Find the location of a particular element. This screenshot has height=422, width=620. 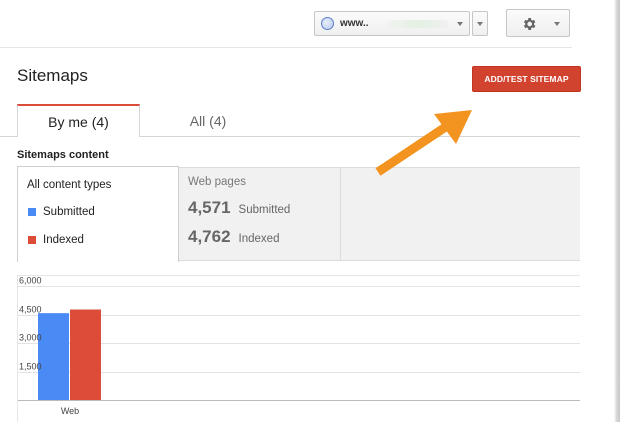

gear-icon is located at coordinates (529, 24).